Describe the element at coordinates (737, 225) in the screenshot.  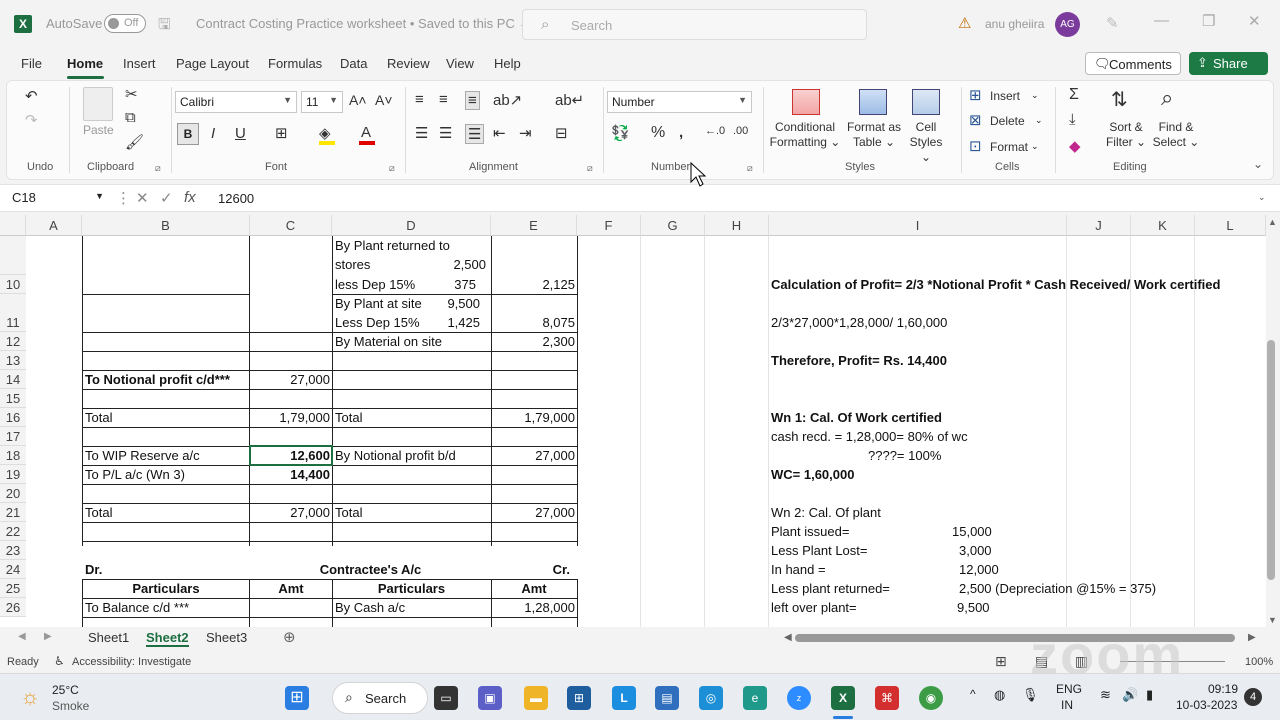
I see `column-header-h: H` at that location.